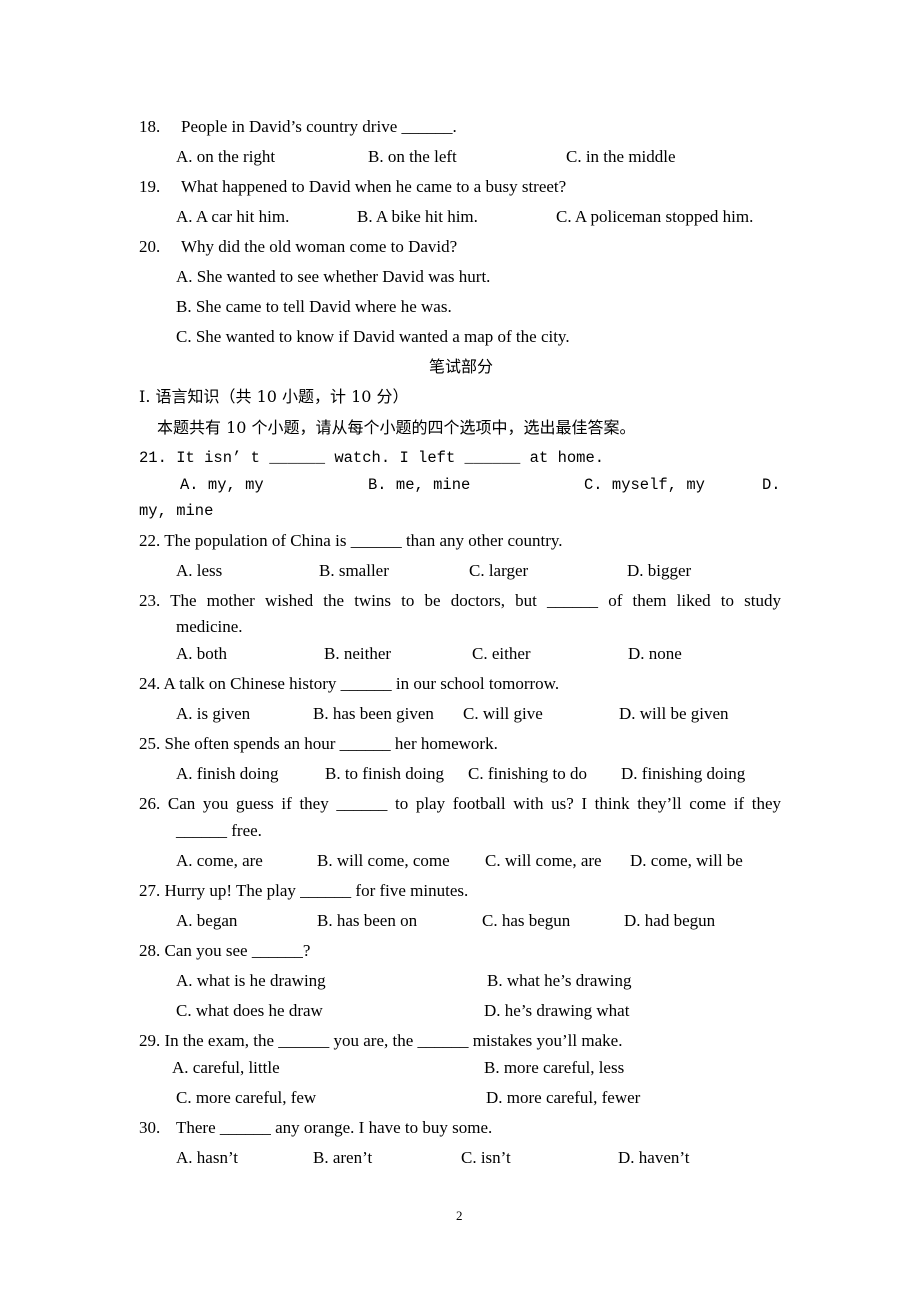 The image size is (920, 1302). Describe the element at coordinates (226, 1067) in the screenshot. I see `question-29-option-a: A. careful, little` at that location.